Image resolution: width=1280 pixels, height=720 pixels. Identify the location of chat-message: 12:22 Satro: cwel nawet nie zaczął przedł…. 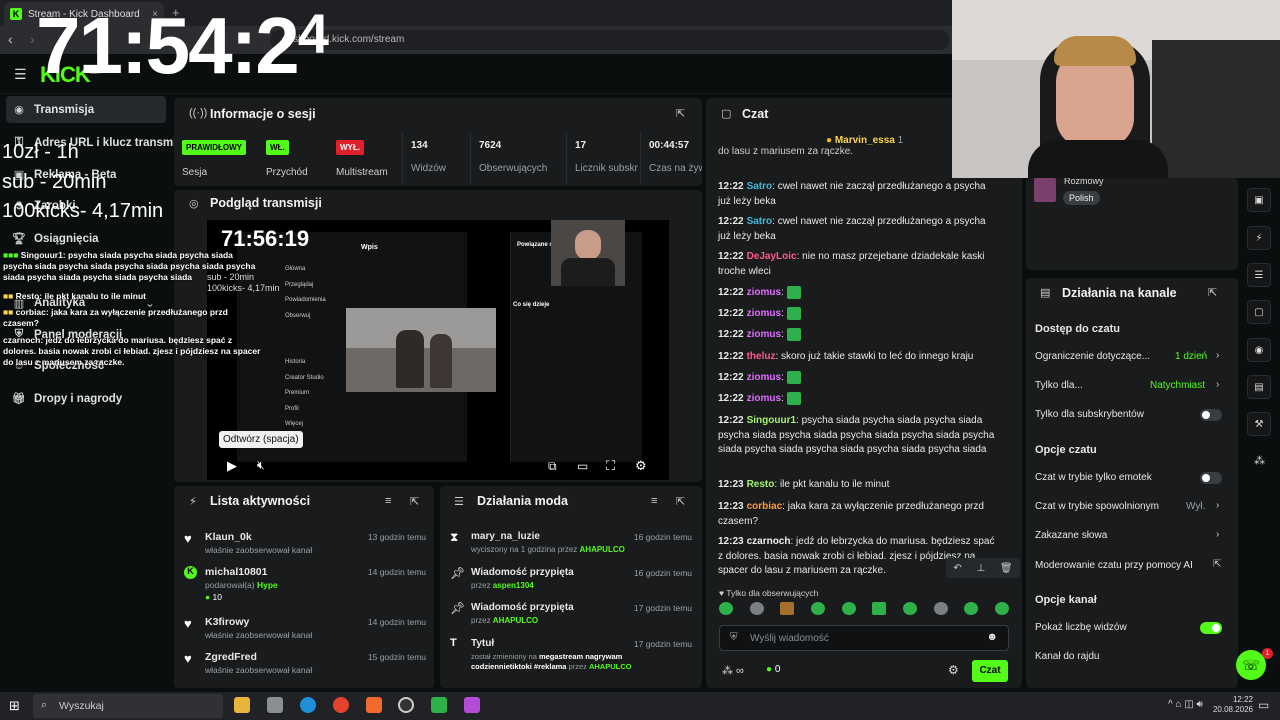
(859, 194).